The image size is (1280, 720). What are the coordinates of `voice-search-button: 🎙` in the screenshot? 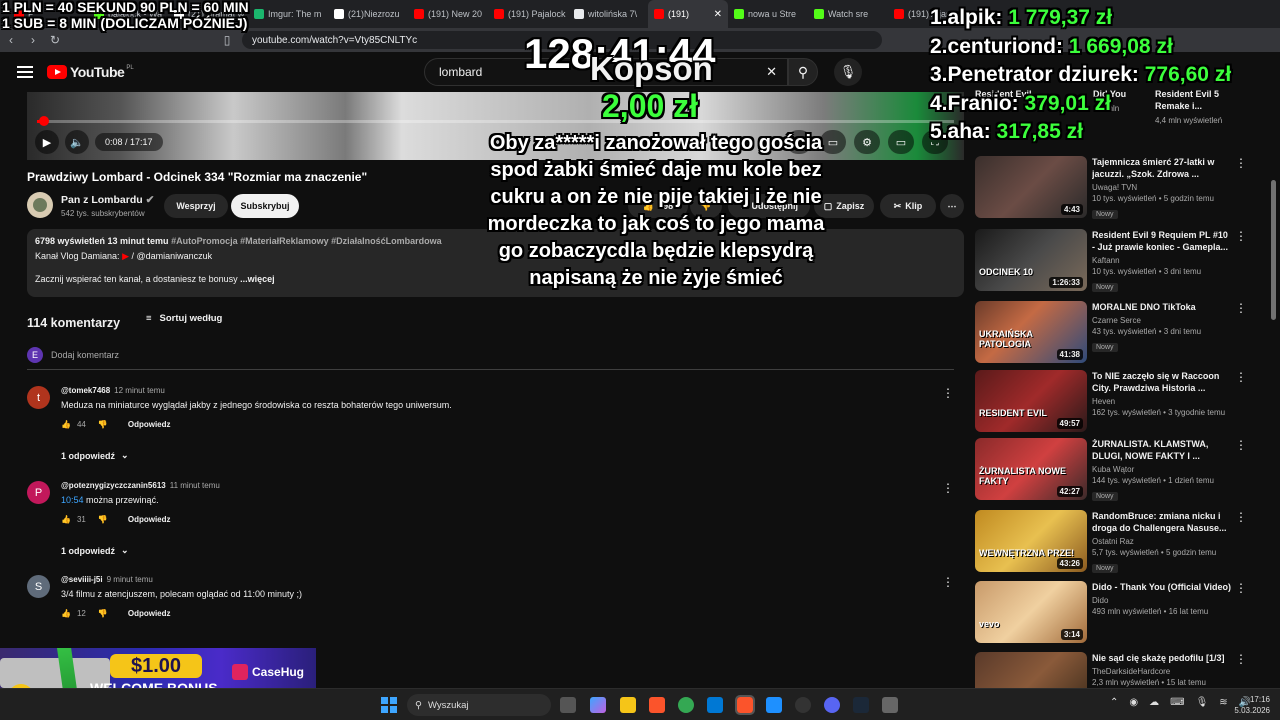 It's located at (848, 72).